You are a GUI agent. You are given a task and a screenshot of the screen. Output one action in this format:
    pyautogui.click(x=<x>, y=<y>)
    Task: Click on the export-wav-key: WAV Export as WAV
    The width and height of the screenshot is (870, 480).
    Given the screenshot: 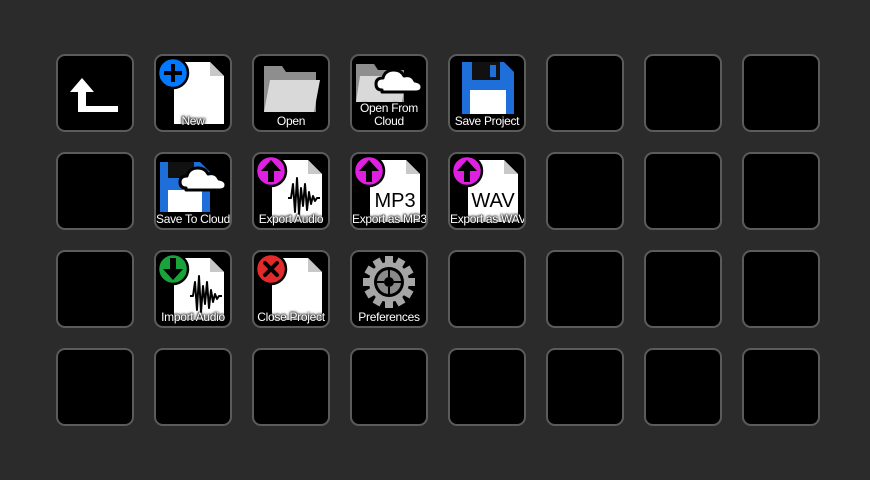 What is the action you would take?
    pyautogui.click(x=487, y=191)
    